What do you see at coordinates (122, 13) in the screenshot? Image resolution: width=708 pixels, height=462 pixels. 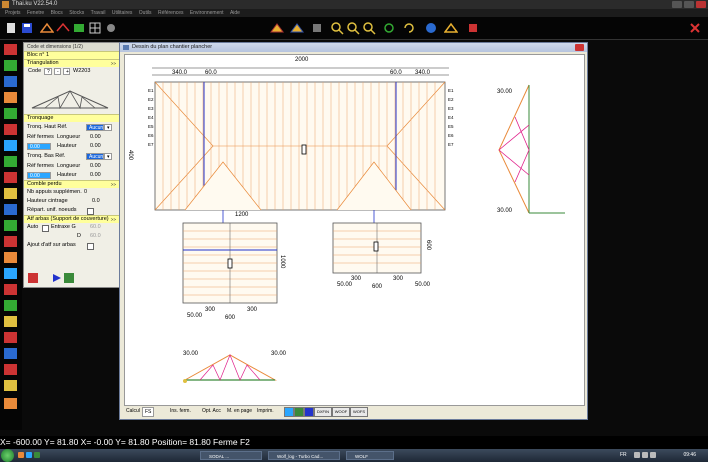 I see `menu-item: Utilitaires` at bounding box center [122, 13].